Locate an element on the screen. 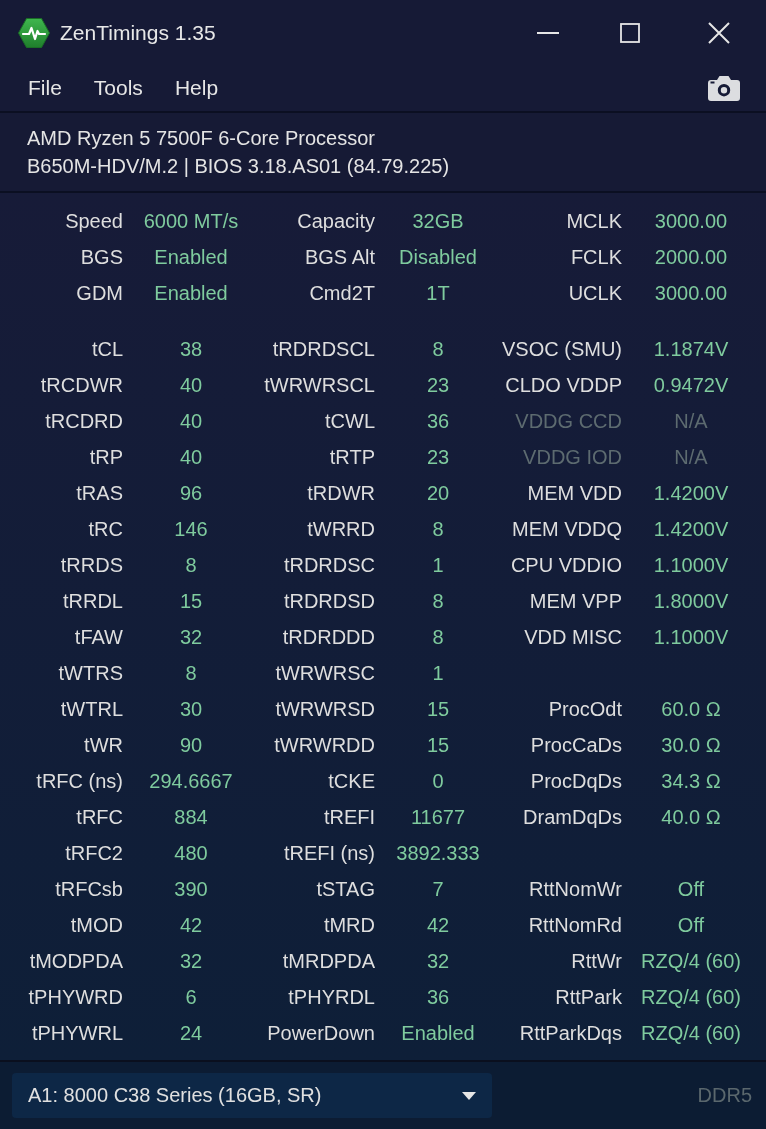  setting-value: 90 is located at coordinates (191, 745).